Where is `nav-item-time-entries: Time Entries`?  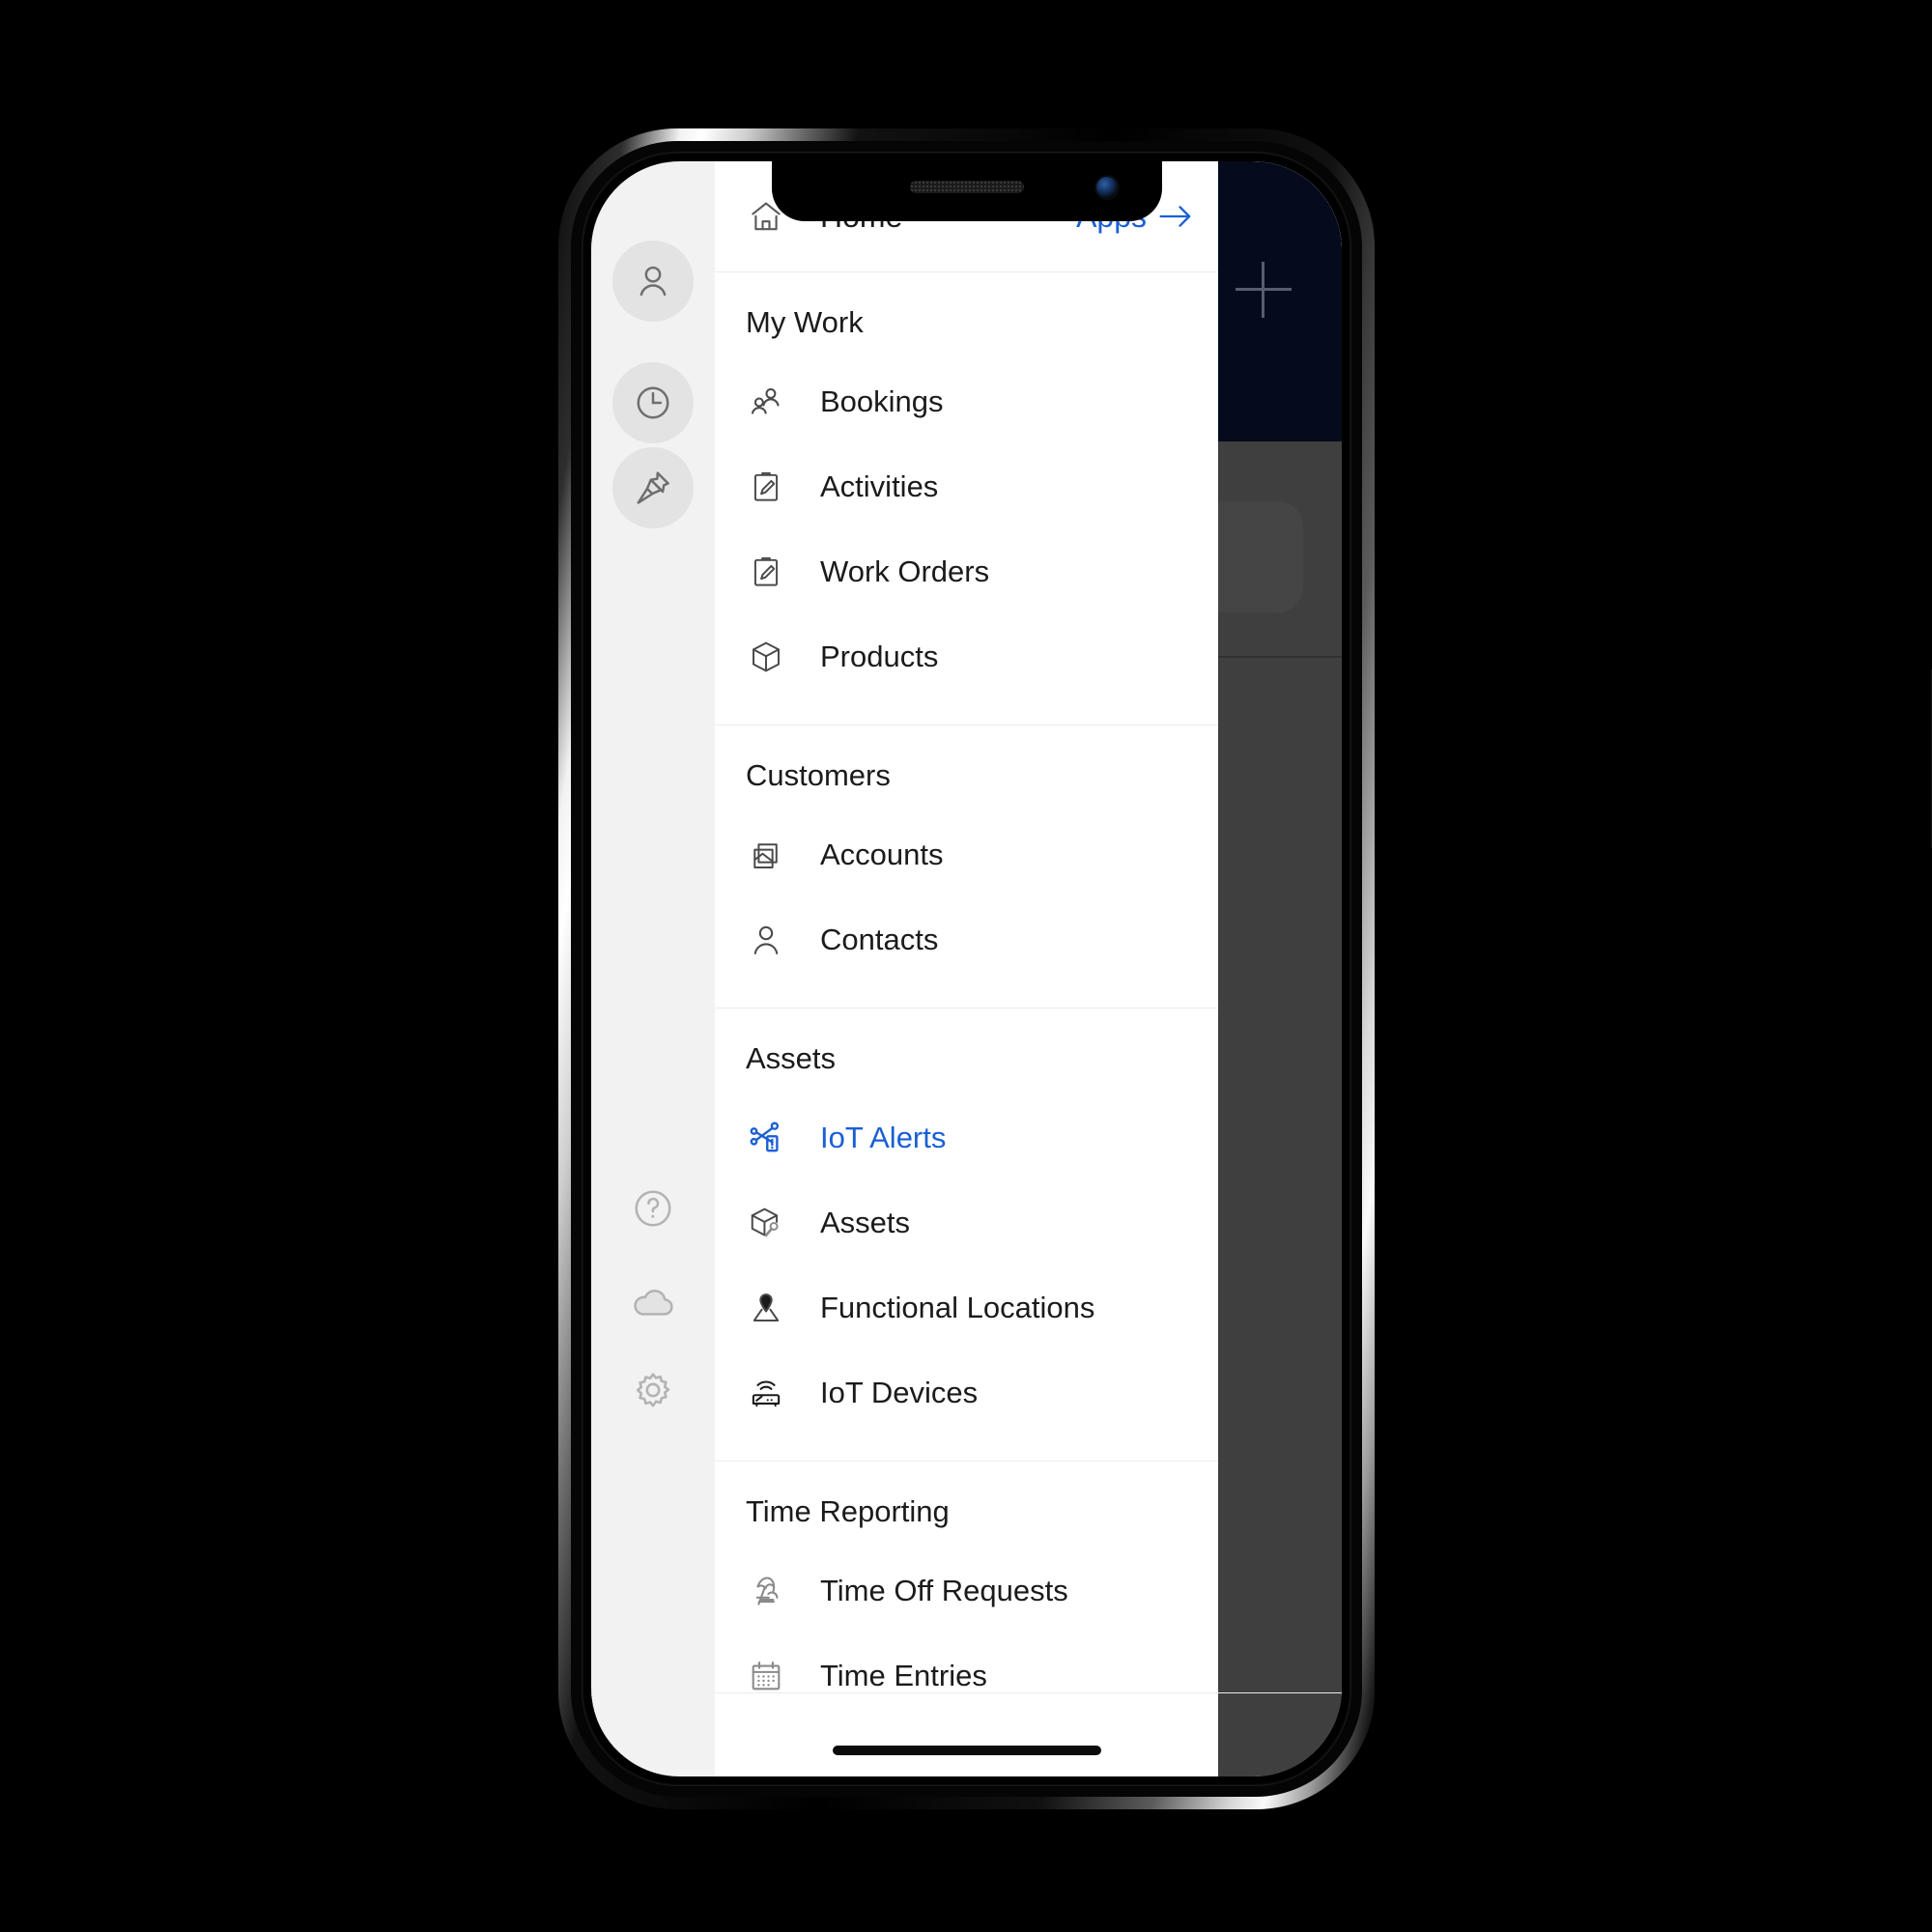
nav-item-time-entries: Time Entries is located at coordinates (966, 1676).